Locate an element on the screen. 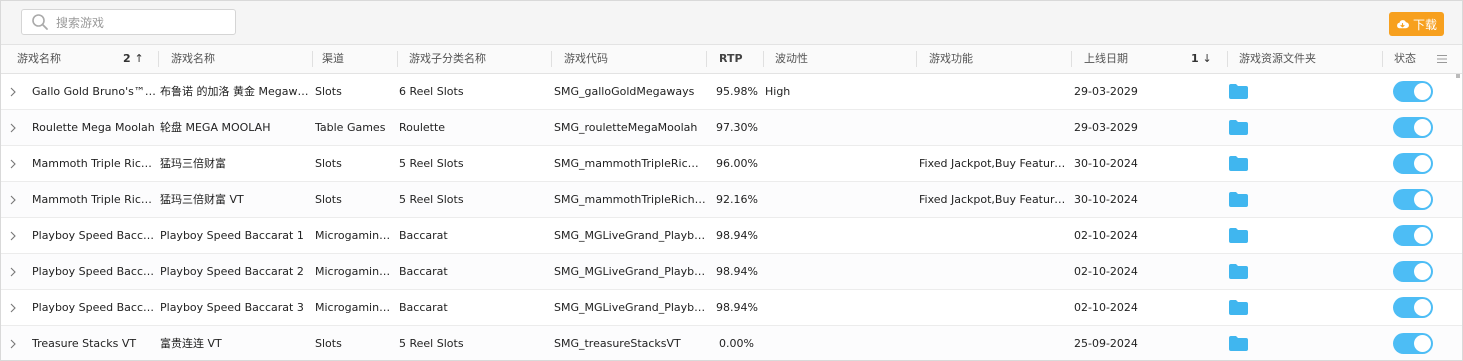 This screenshot has width=1463, height=361. cell-subcategory: 6 Reel Slots is located at coordinates (431, 91).